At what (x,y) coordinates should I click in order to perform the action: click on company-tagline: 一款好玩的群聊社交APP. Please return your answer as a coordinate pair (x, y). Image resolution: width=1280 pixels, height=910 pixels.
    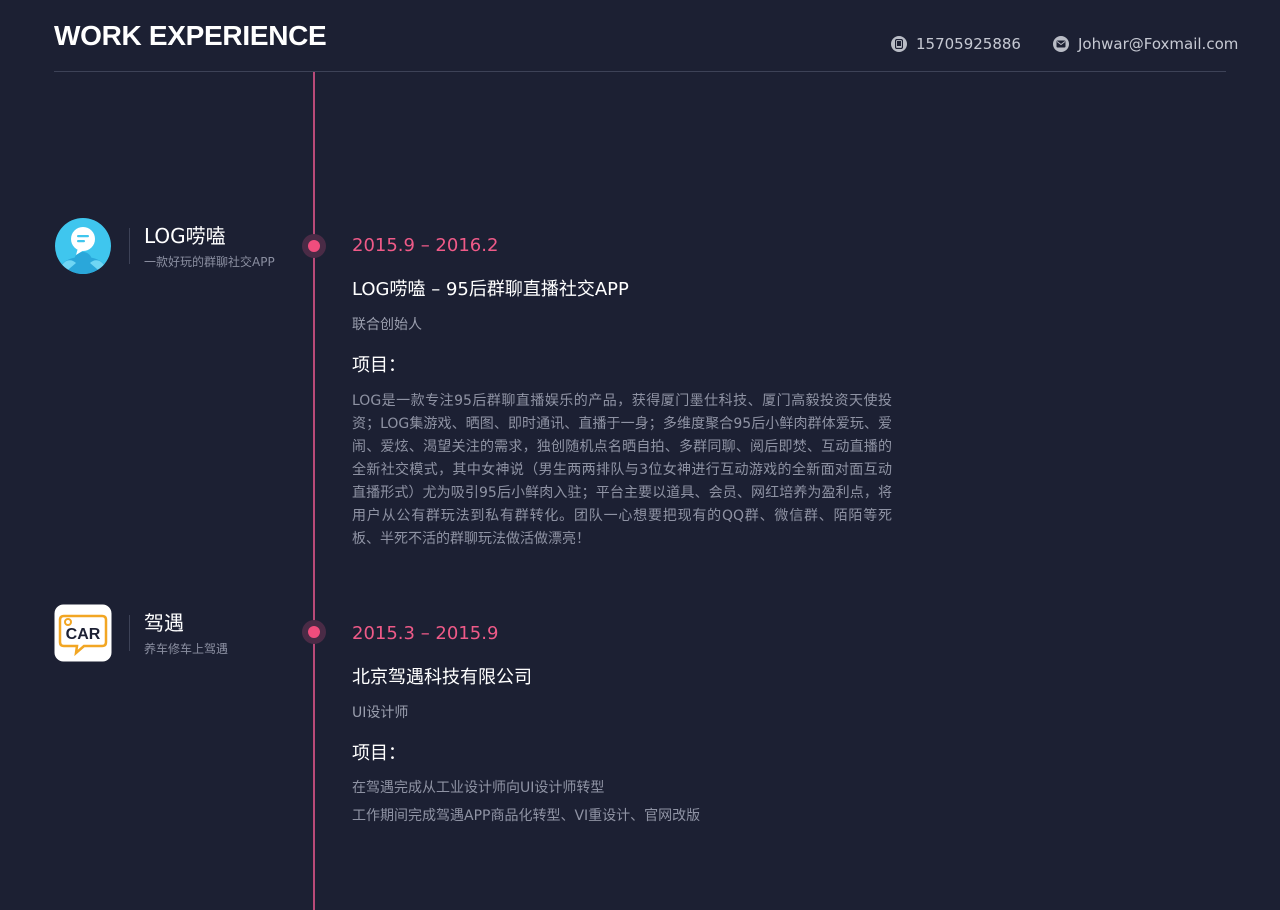
    Looking at the image, I should click on (209, 261).